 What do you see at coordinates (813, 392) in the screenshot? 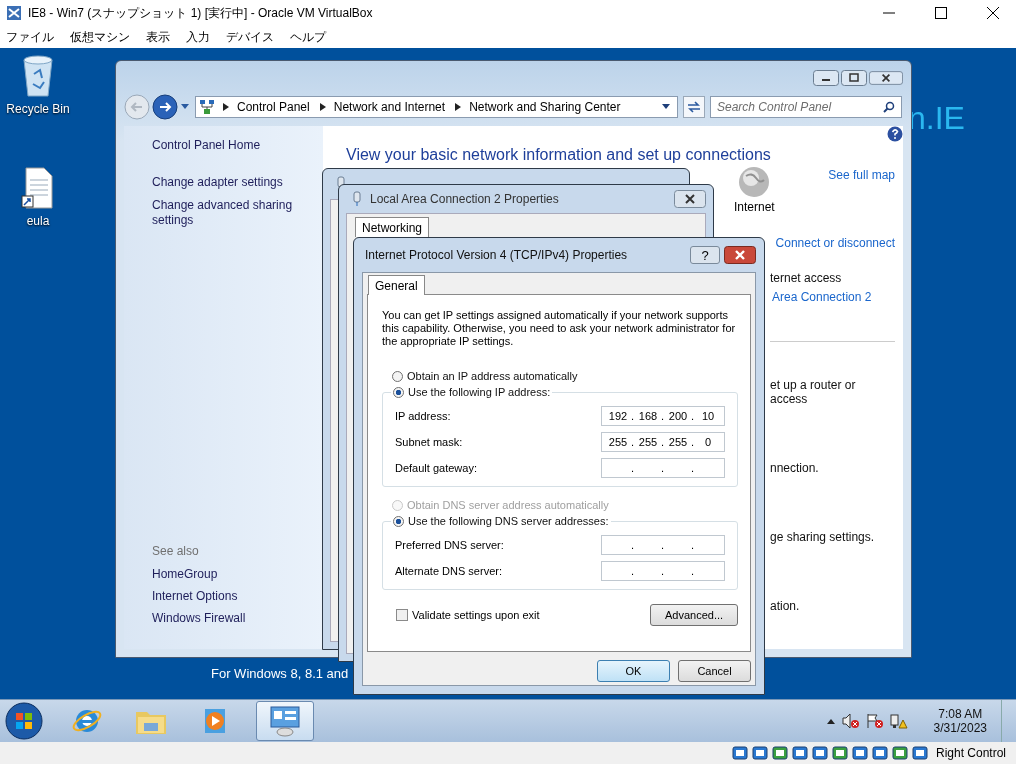
I see `task-description: et up a router or access` at bounding box center [813, 392].